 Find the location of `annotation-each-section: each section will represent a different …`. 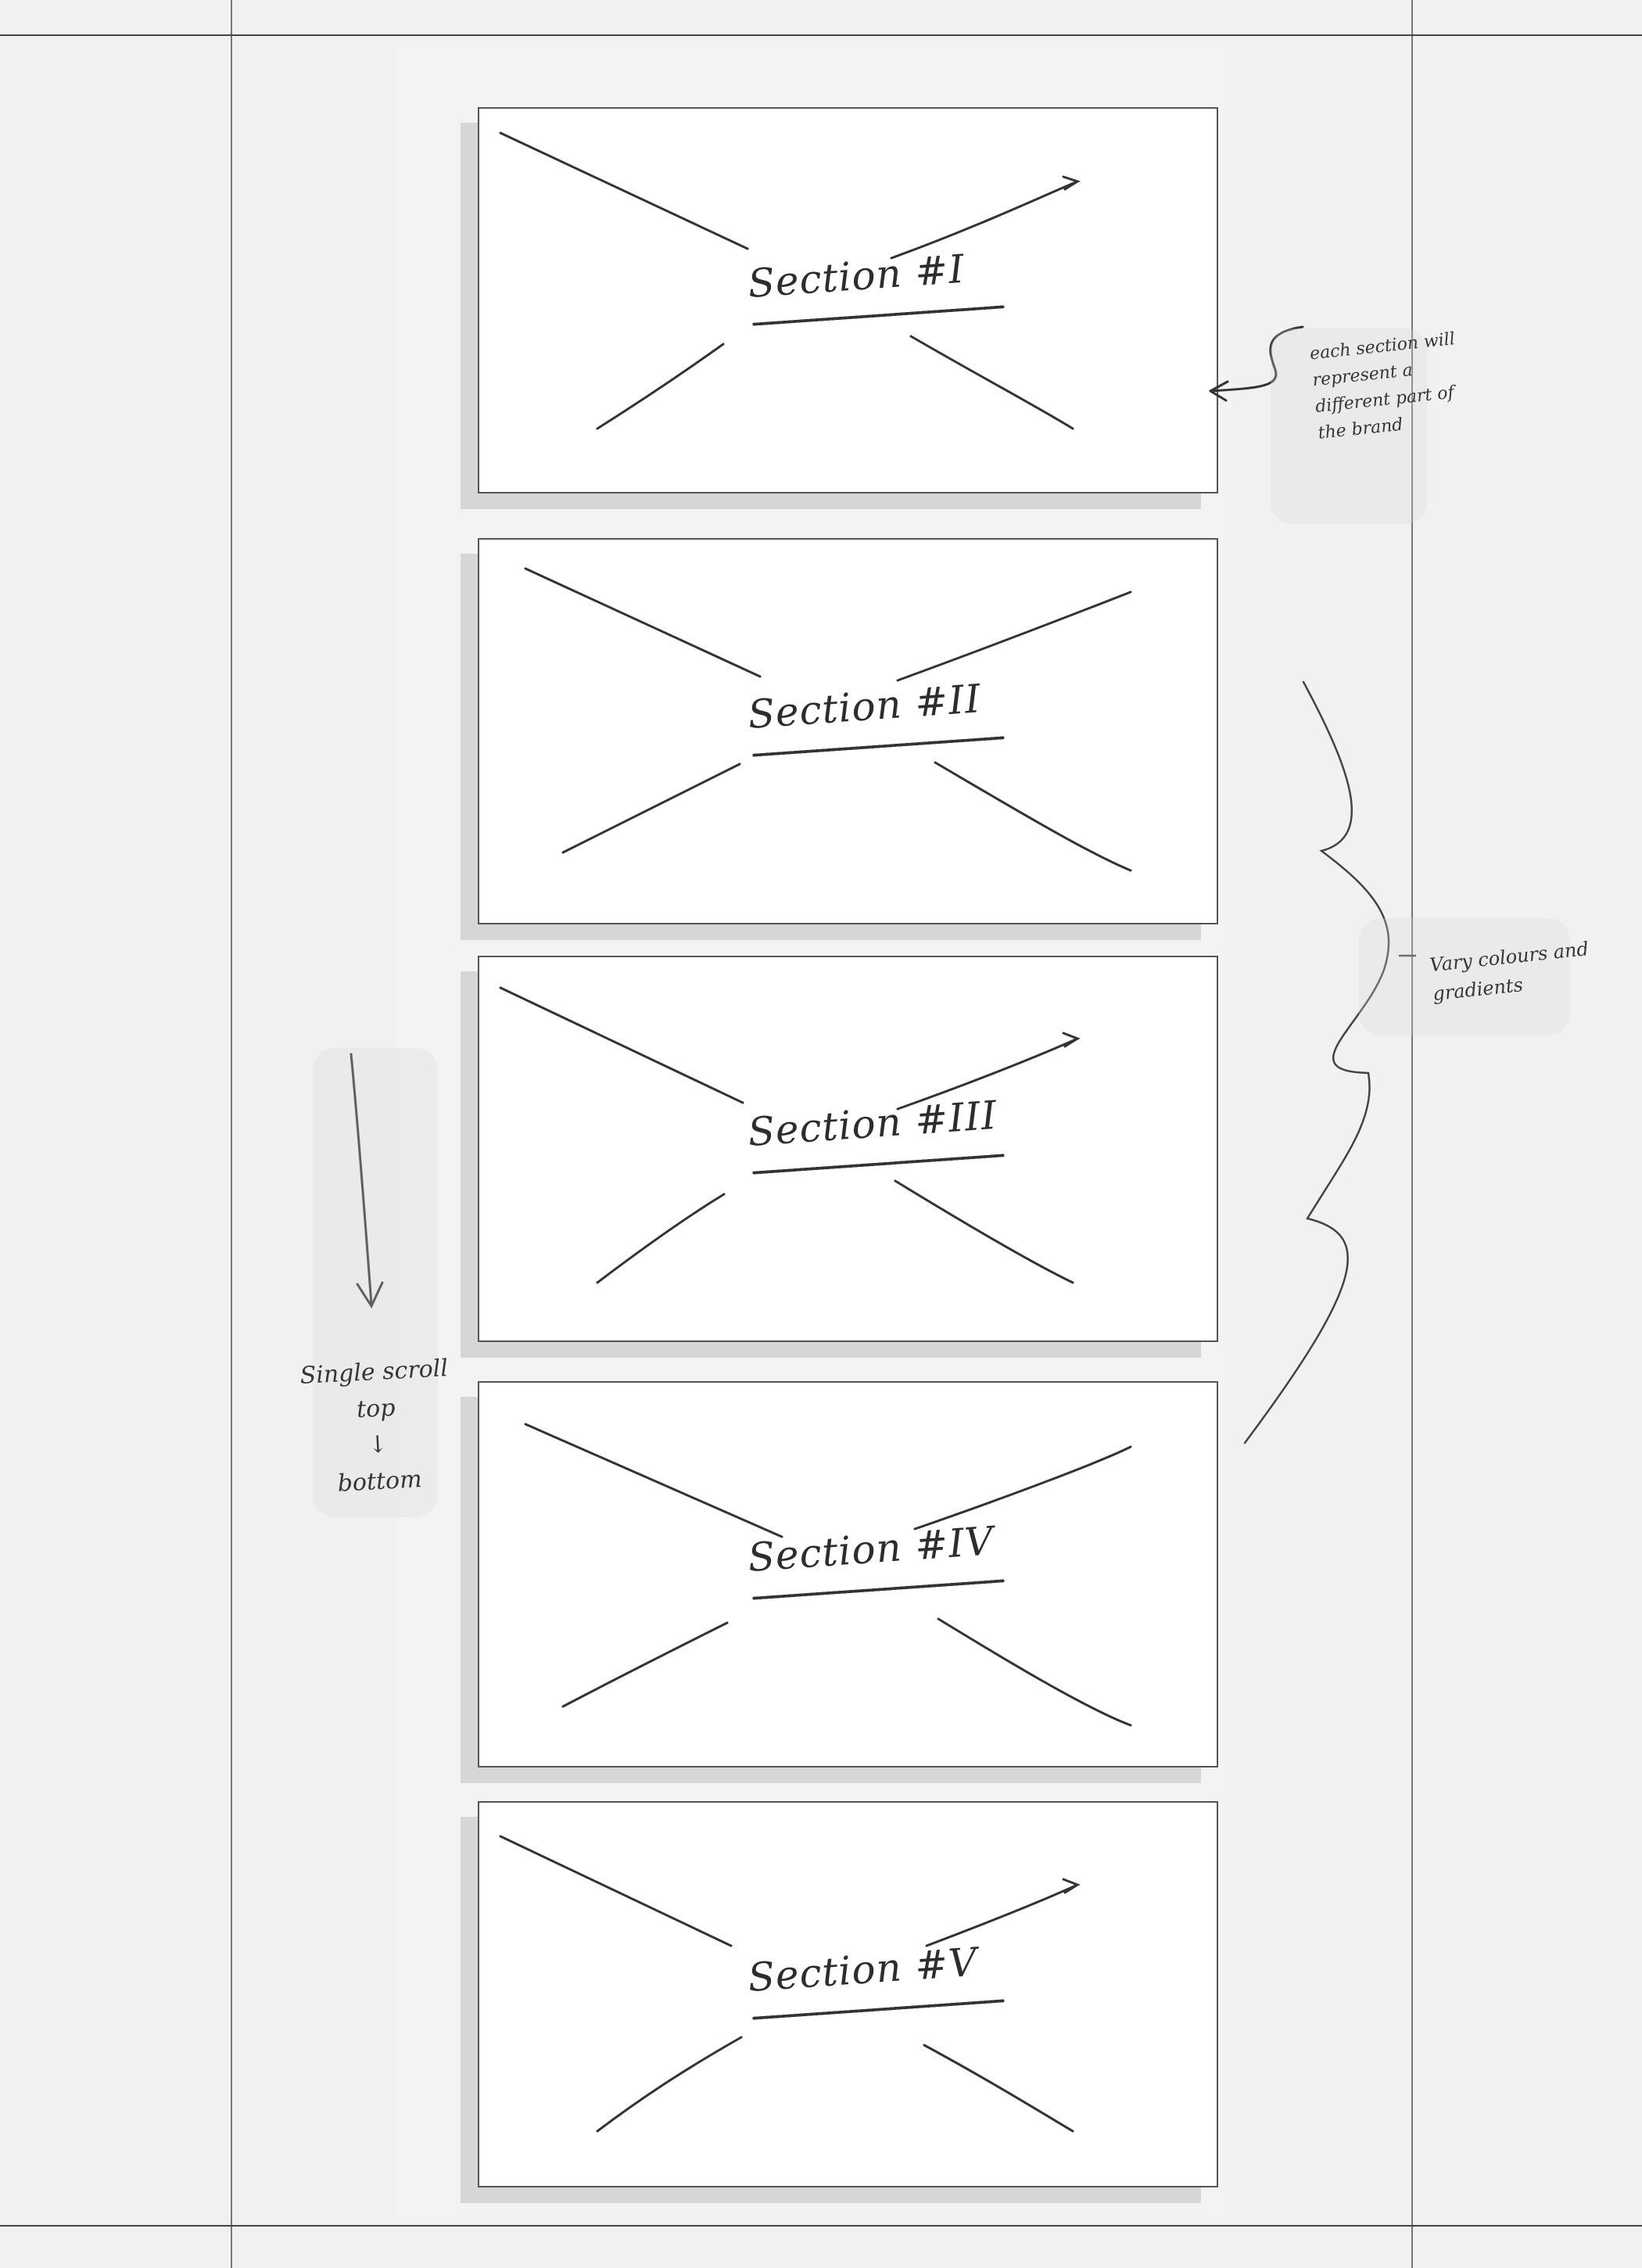

annotation-each-section: each section will represent a different … is located at coordinates (1382, 387).